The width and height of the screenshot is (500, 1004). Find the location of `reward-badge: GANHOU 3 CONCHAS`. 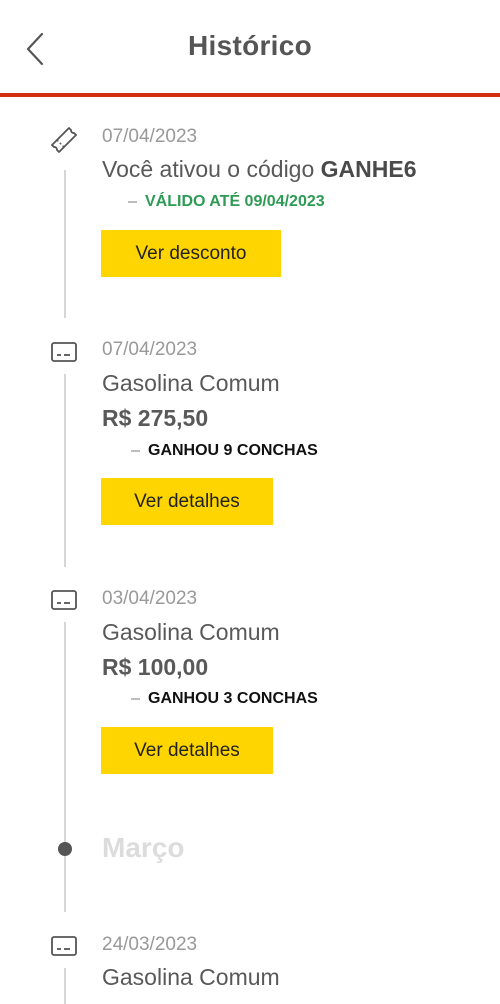

reward-badge: GANHOU 3 CONCHAS is located at coordinates (224, 699).